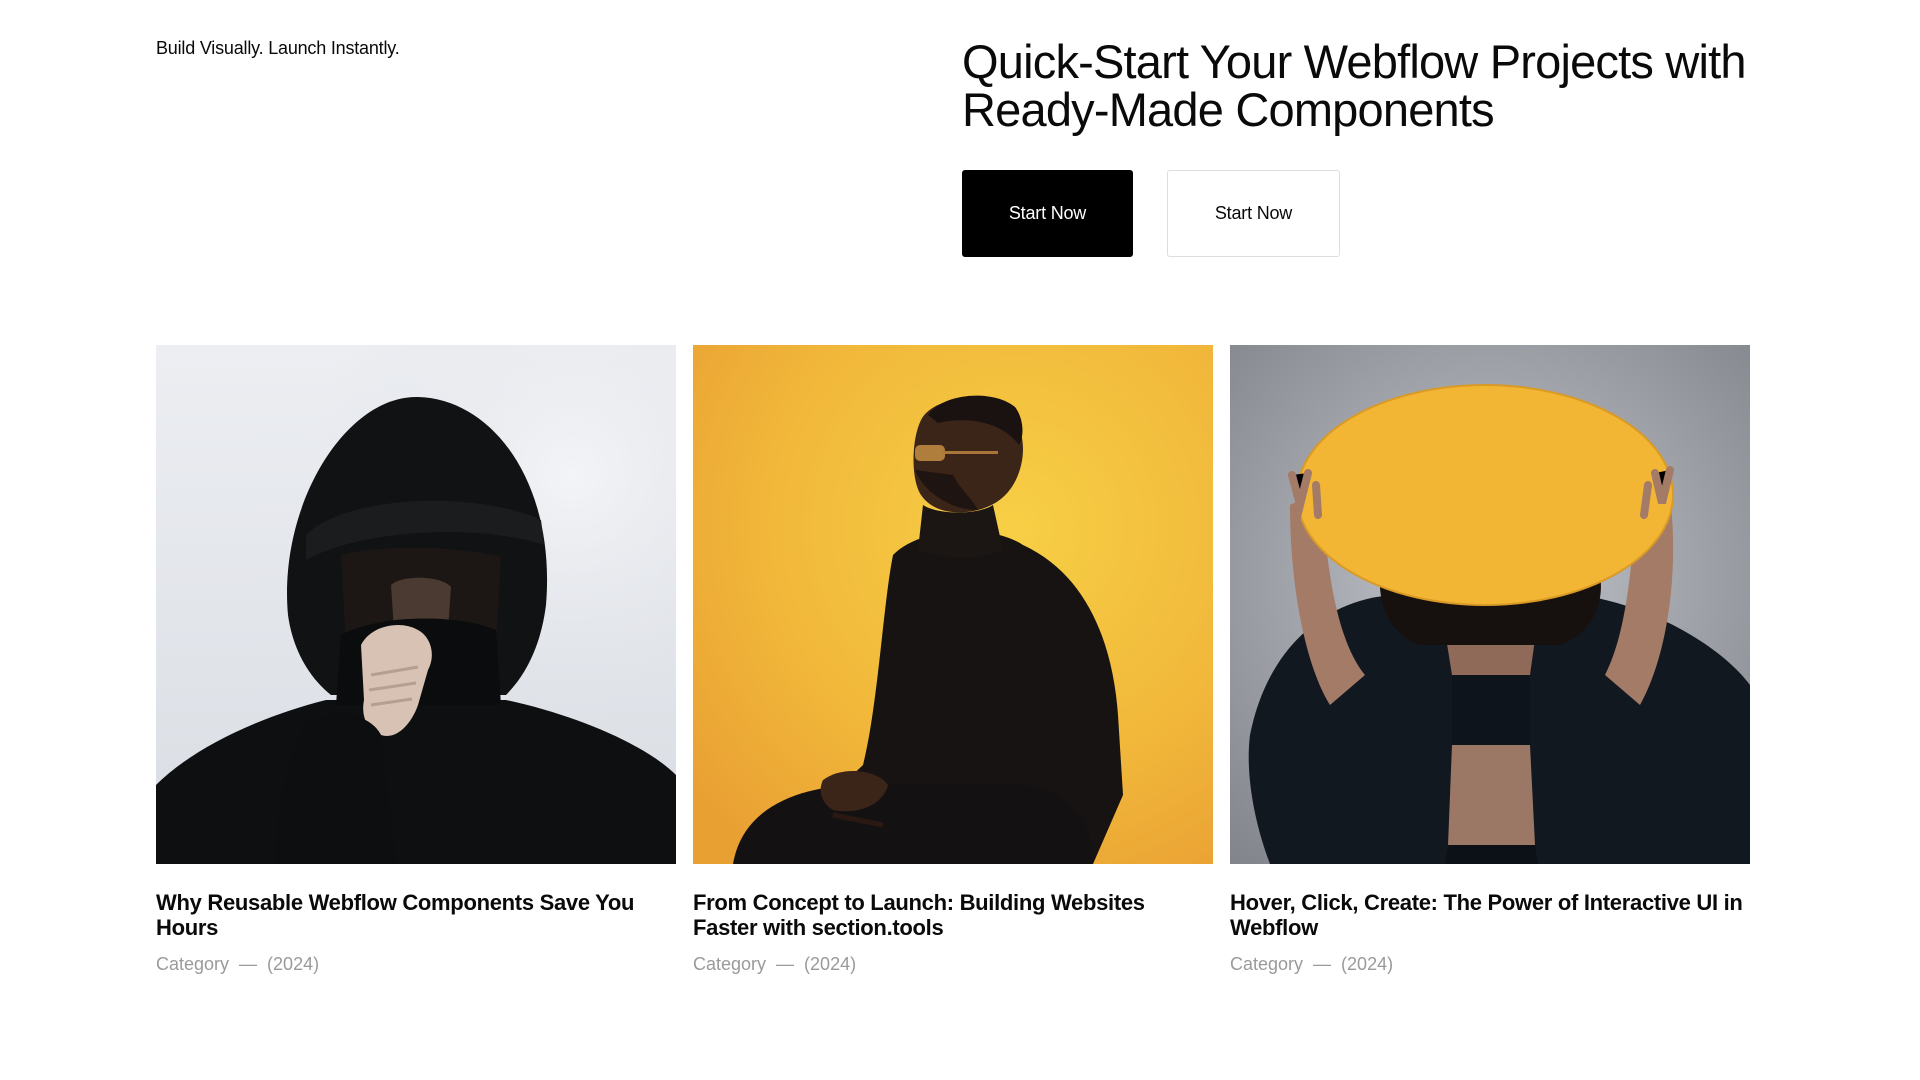 The image size is (1920, 1080). What do you see at coordinates (1253, 213) in the screenshot?
I see `start-now-secondary-button: Start Now` at bounding box center [1253, 213].